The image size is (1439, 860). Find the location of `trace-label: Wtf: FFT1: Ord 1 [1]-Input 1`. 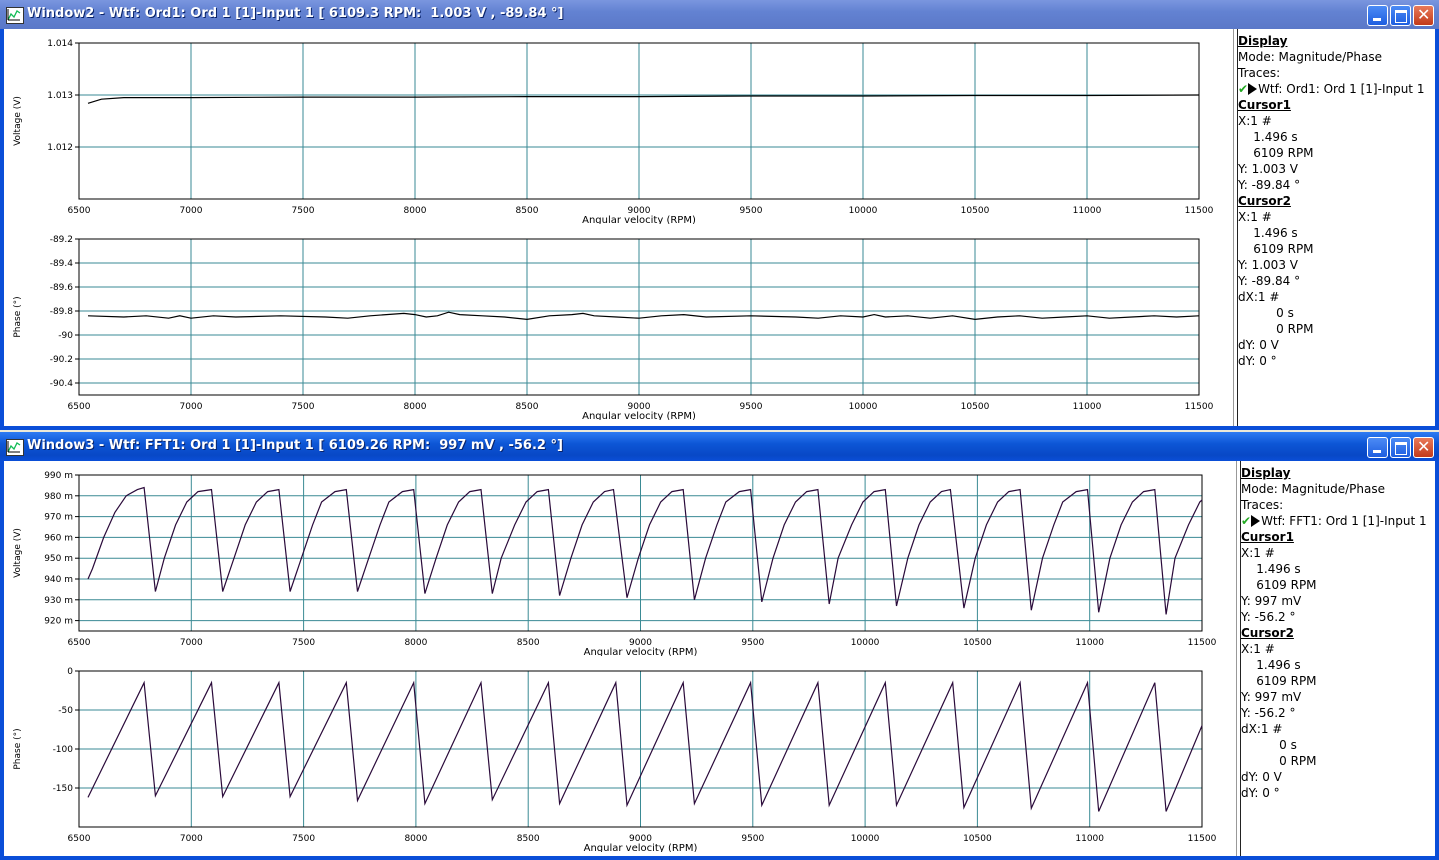

trace-label: Wtf: FFT1: Ord 1 [1]-Input 1 is located at coordinates (1344, 521).